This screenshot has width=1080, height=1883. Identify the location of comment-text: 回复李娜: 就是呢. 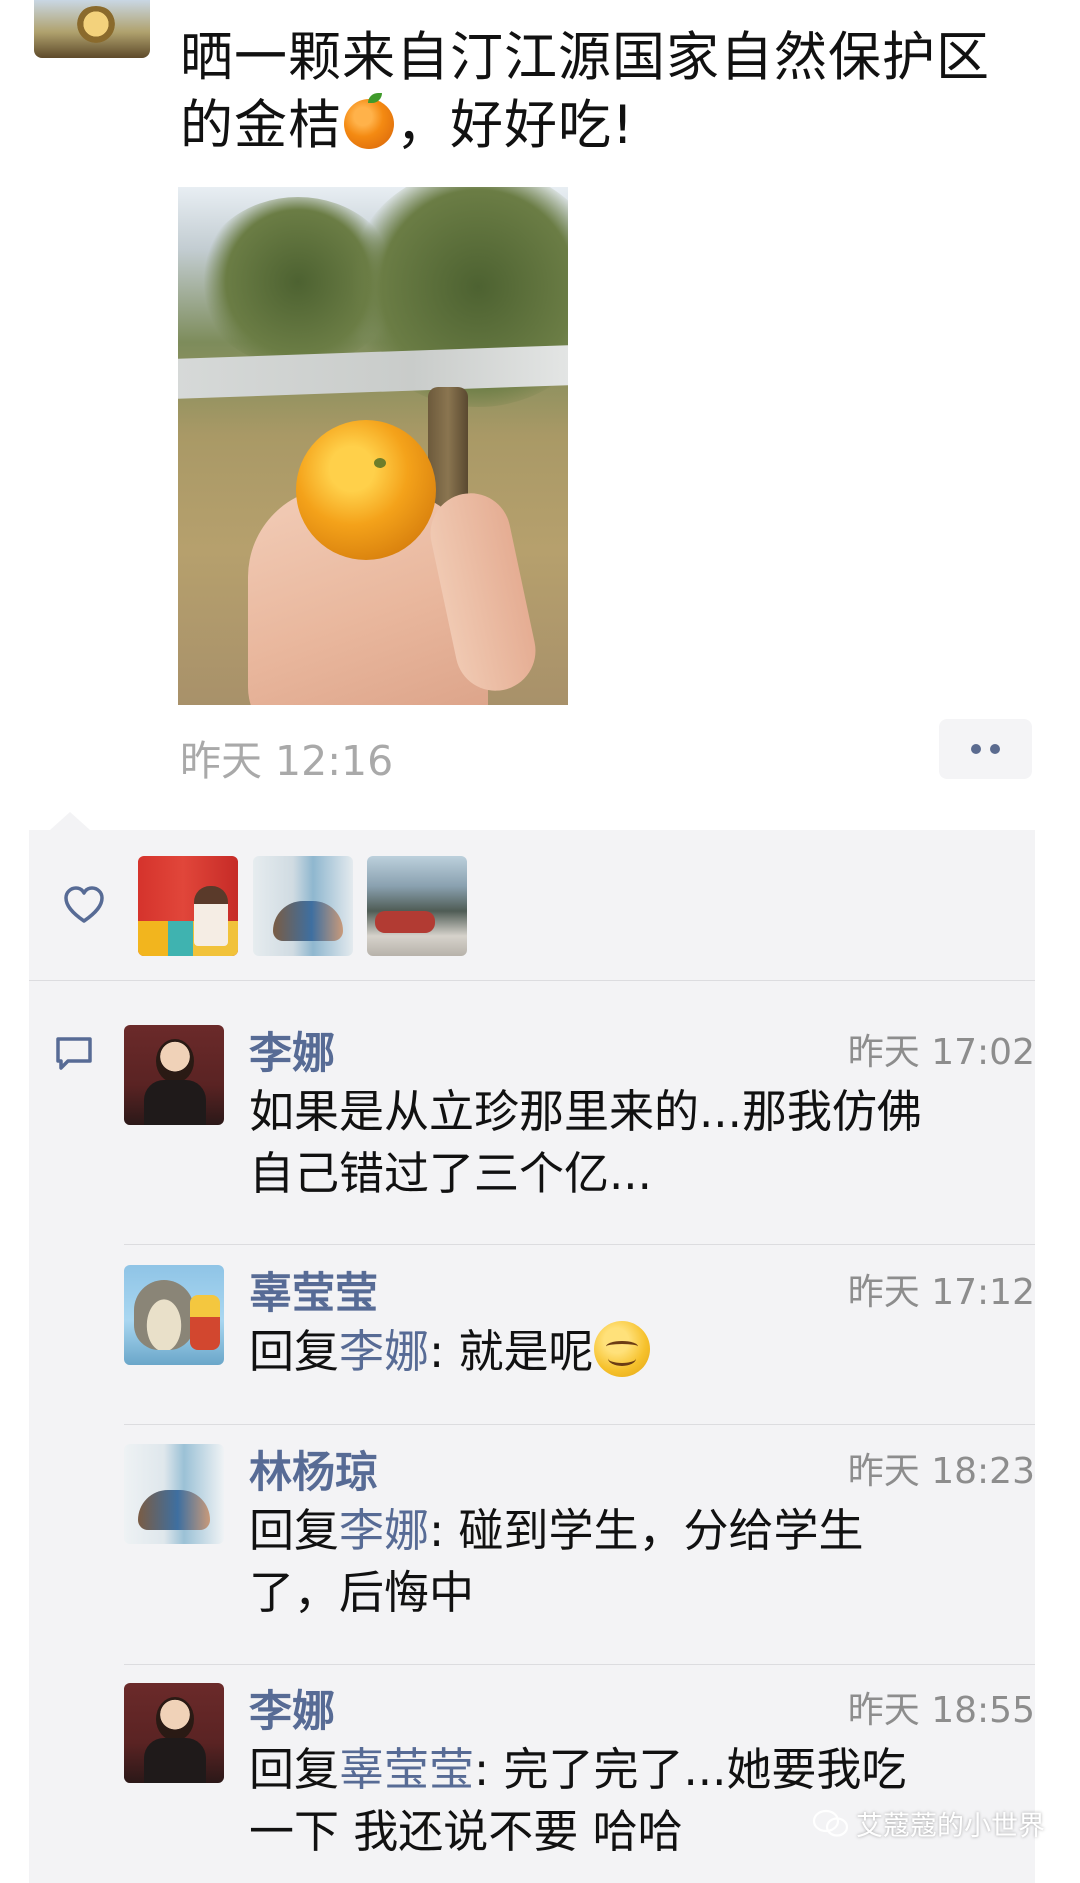
(634, 1352).